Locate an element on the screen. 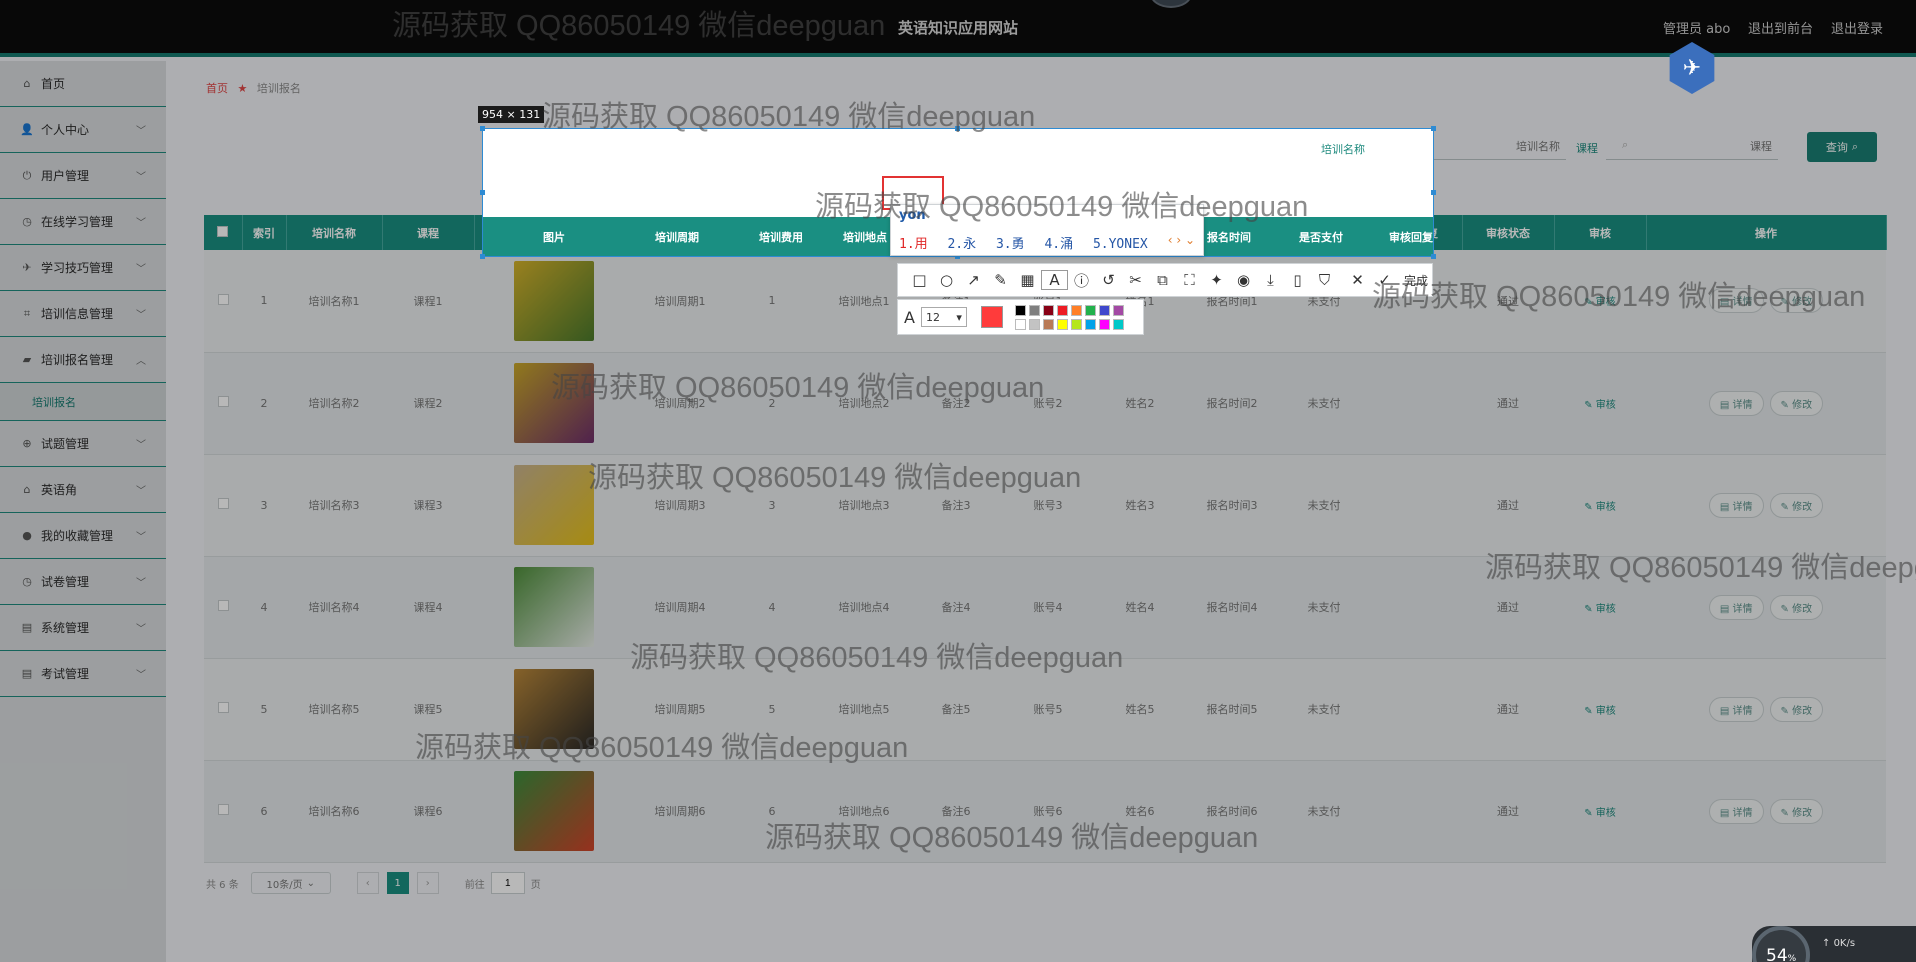 The width and height of the screenshot is (1916, 962). close-icon: ✕ is located at coordinates (1357, 280).